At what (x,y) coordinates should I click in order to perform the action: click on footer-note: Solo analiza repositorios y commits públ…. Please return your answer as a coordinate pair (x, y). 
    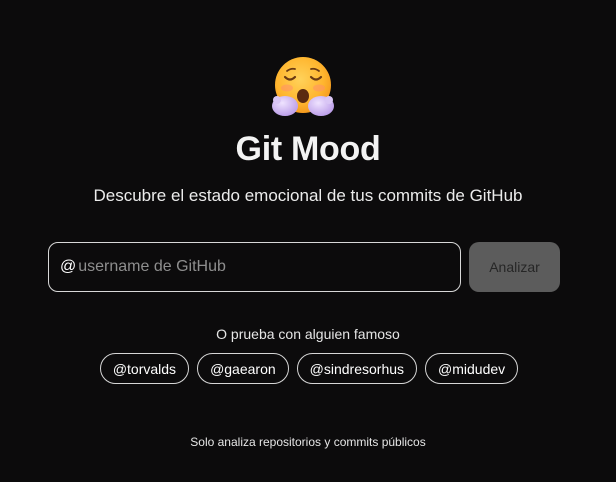
    Looking at the image, I should click on (308, 442).